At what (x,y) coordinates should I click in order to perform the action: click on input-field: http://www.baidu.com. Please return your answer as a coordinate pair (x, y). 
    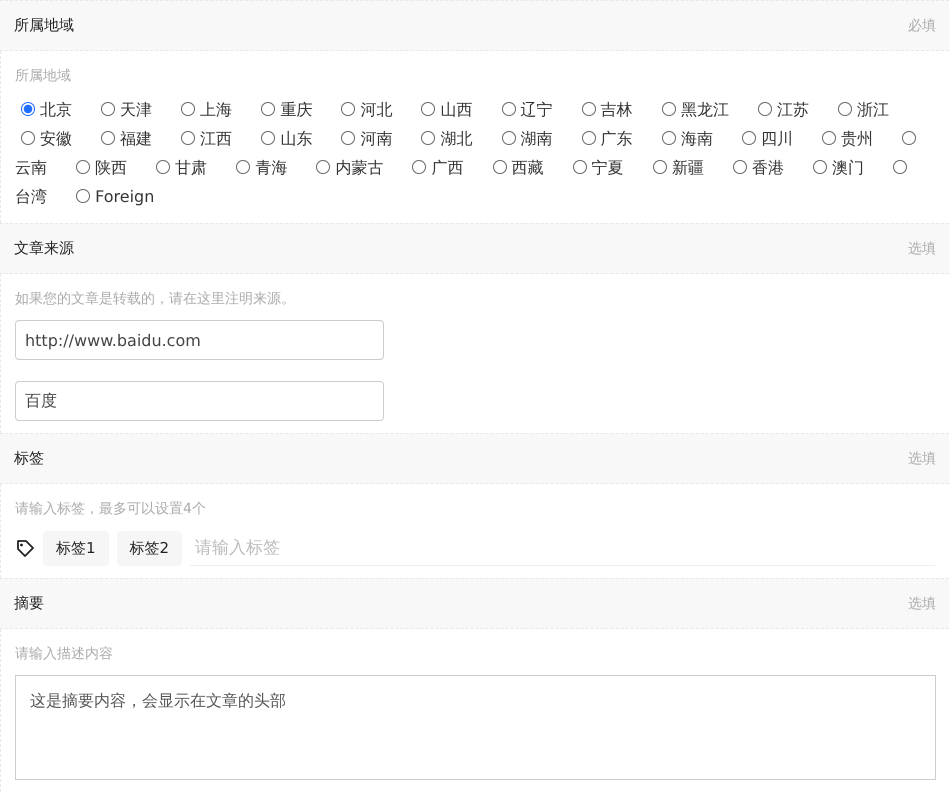
    Looking at the image, I should click on (199, 340).